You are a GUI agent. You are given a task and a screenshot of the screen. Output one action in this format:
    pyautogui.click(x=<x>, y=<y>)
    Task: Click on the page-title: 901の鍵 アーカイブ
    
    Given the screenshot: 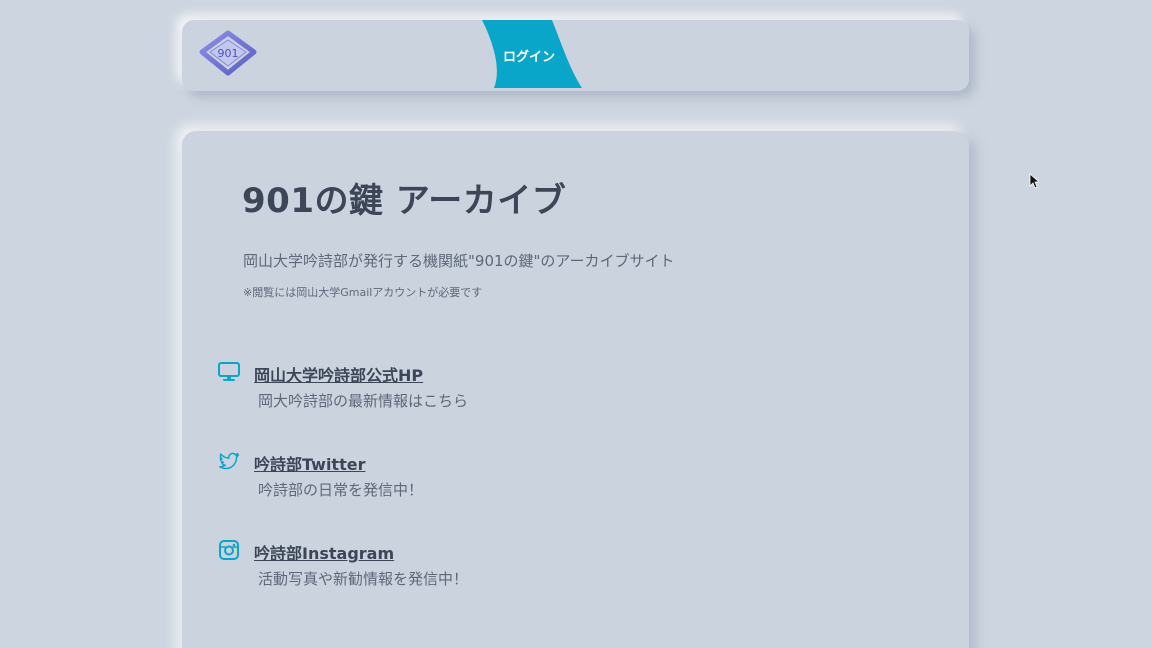 What is the action you would take?
    pyautogui.click(x=404, y=201)
    